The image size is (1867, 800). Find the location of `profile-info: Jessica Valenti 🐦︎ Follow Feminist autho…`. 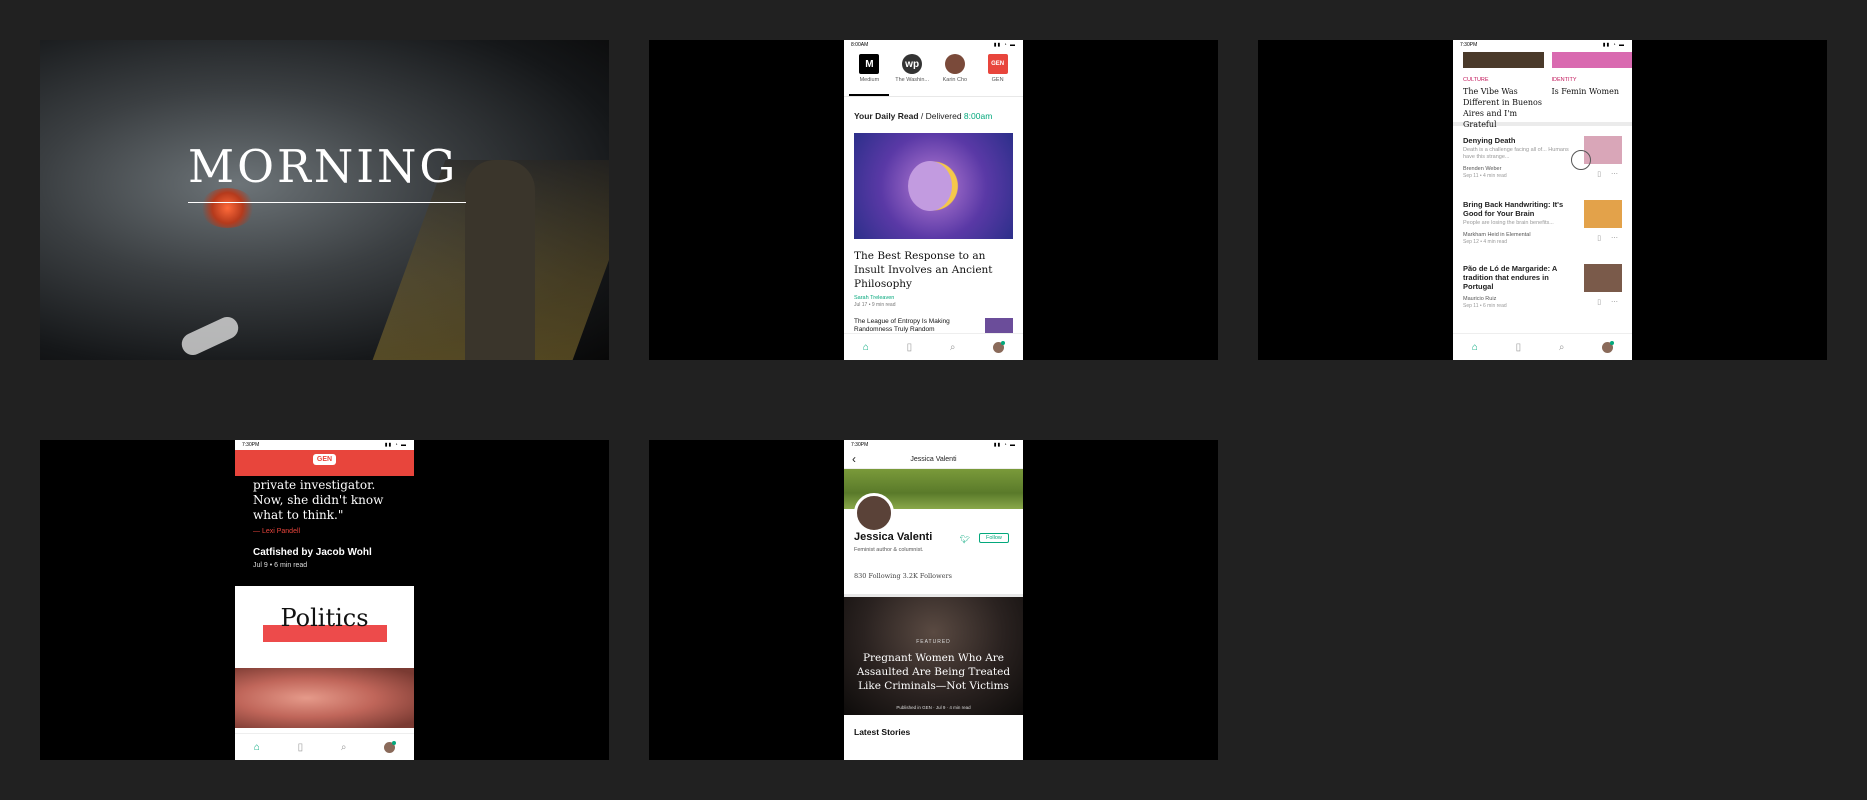

profile-info: Jessica Valenti 🐦︎ Follow Feminist autho… is located at coordinates (933, 543).